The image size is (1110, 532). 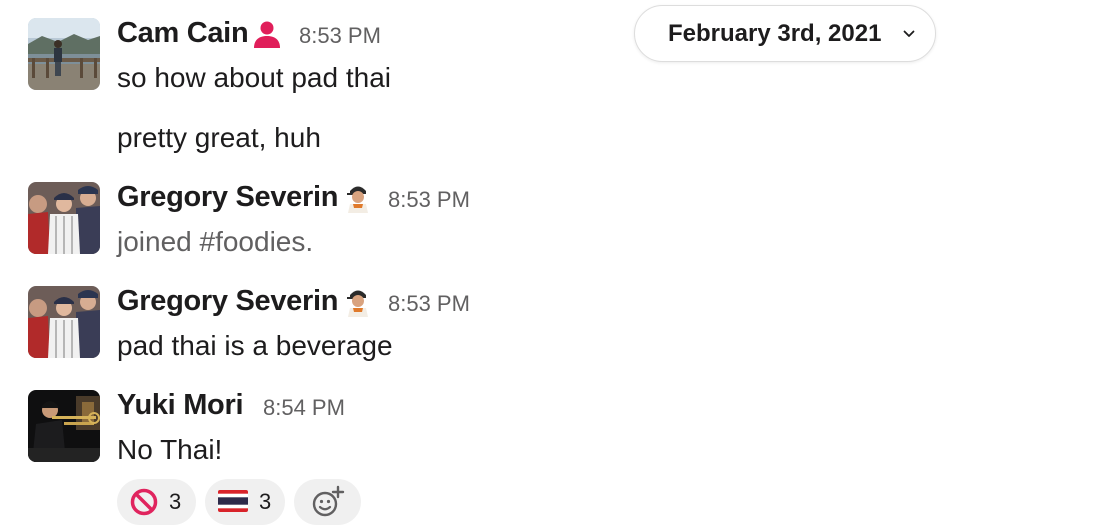 What do you see at coordinates (180, 405) in the screenshot?
I see `author-name: Yuki Mori` at bounding box center [180, 405].